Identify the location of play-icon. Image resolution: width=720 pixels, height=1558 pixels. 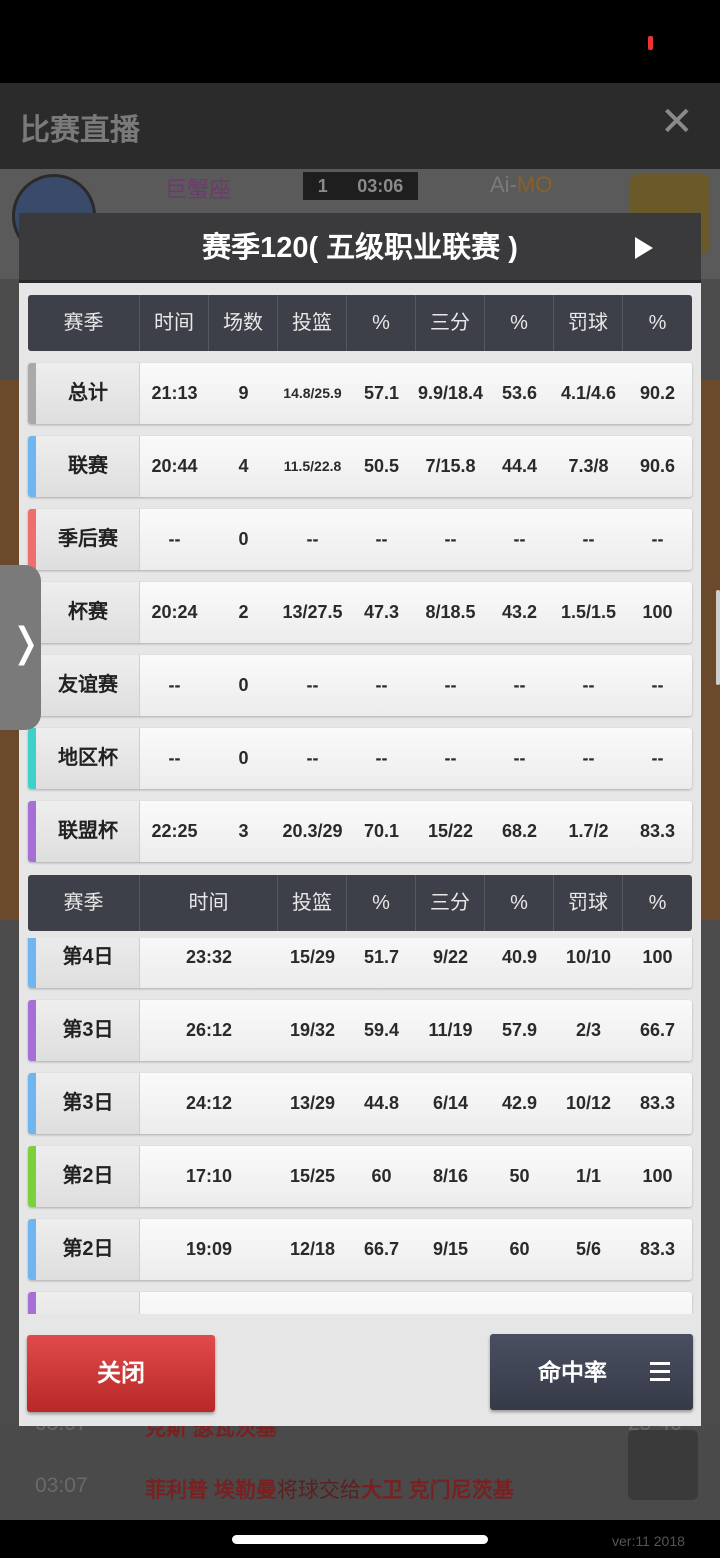
(644, 248).